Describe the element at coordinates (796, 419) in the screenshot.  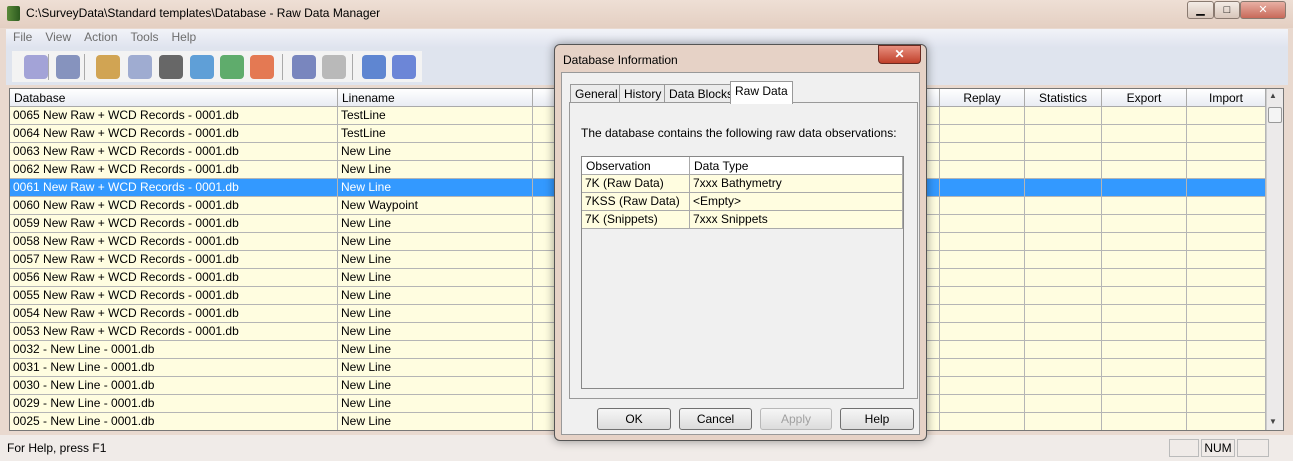
I see `apply-button: Apply` at that location.